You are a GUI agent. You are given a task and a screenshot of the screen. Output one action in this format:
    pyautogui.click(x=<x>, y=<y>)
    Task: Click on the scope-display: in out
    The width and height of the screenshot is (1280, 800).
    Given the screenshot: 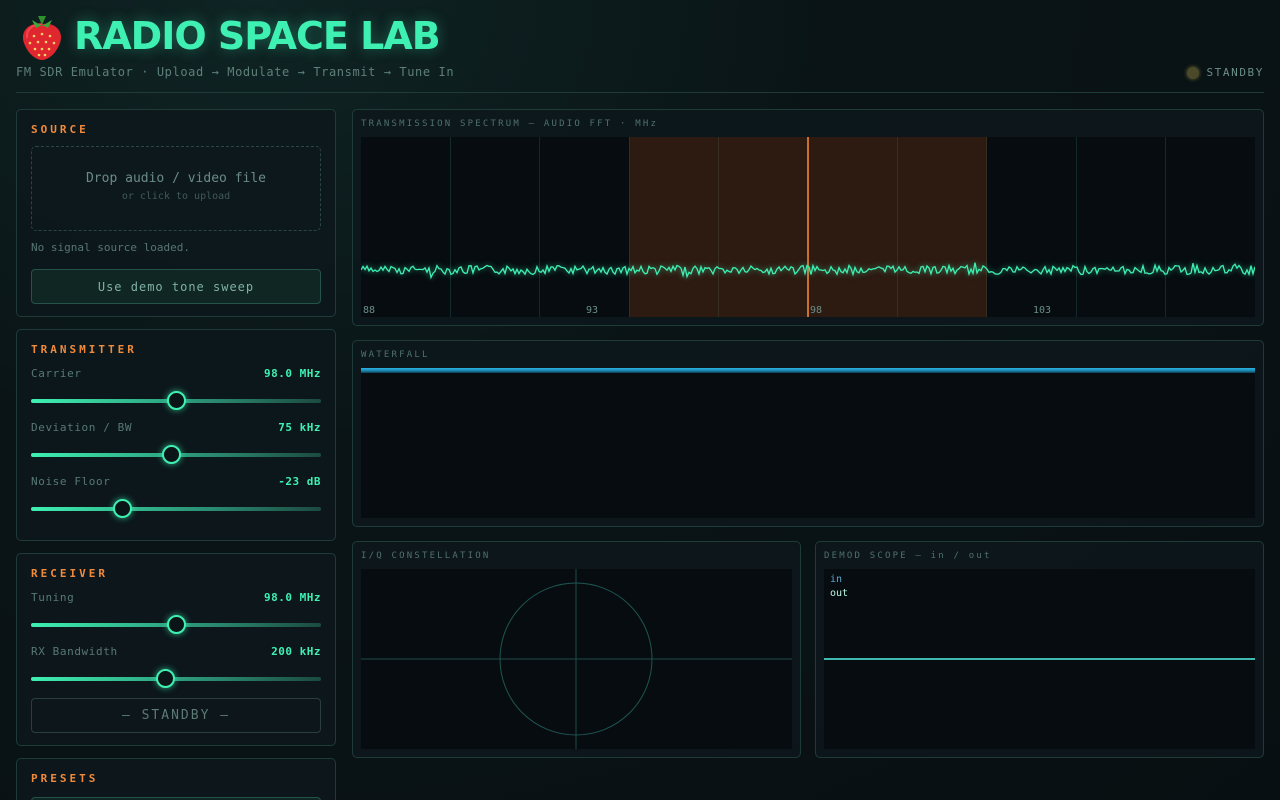 What is the action you would take?
    pyautogui.click(x=1039, y=659)
    